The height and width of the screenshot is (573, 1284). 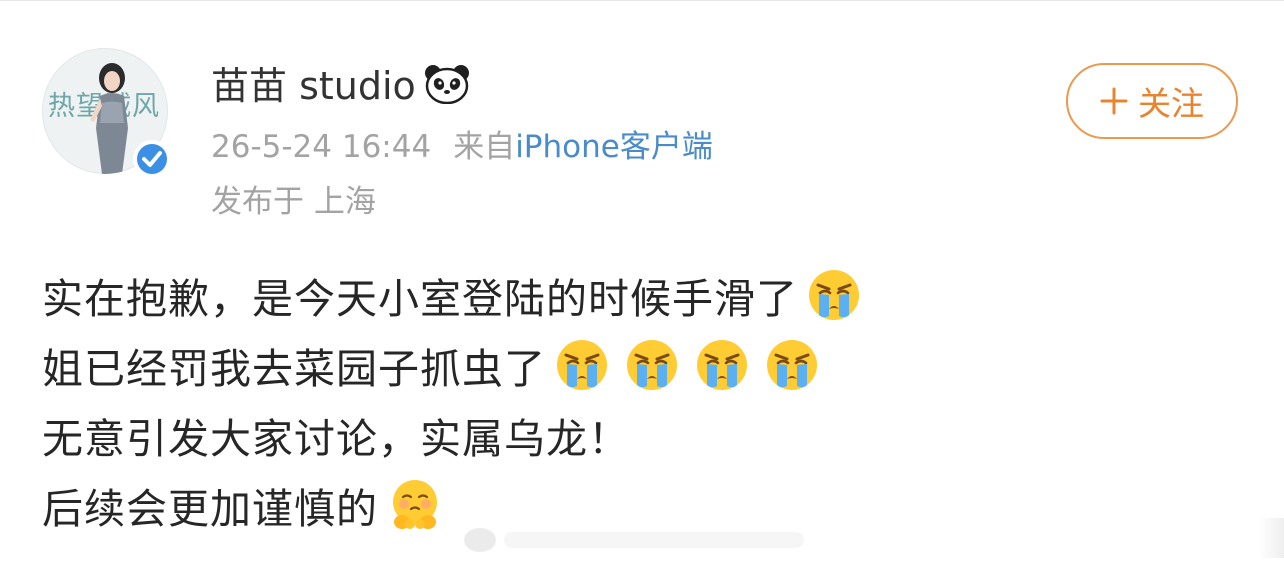 I want to click on follow-button: 关注, so click(x=1152, y=101).